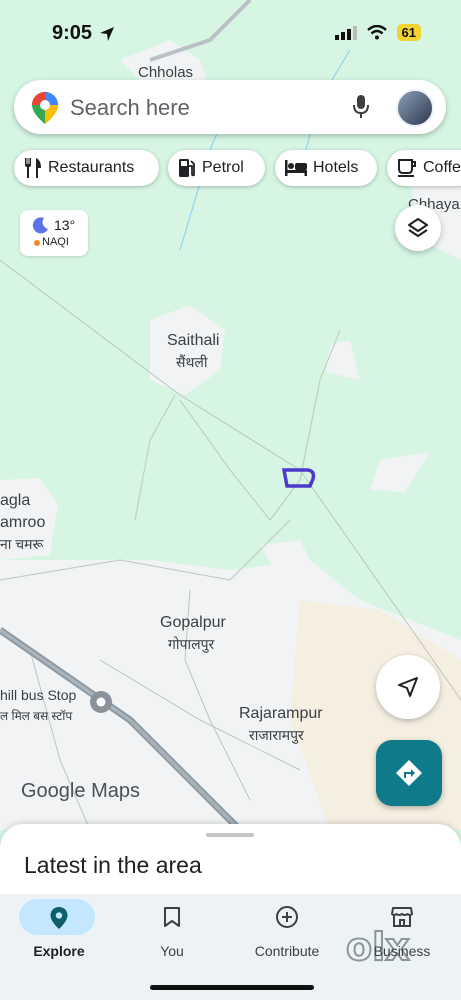 The image size is (461, 1000). Describe the element at coordinates (172, 934) in the screenshot. I see `nav-you: You` at that location.